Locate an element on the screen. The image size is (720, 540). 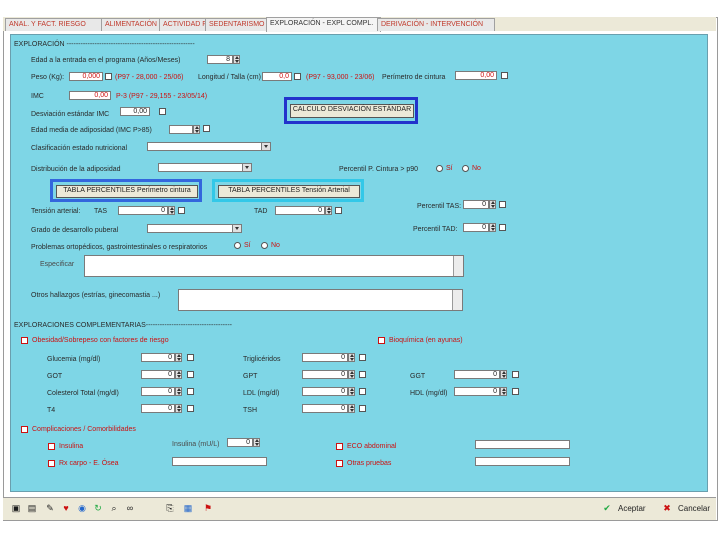
tad-checkbox is located at coordinates (338, 210).